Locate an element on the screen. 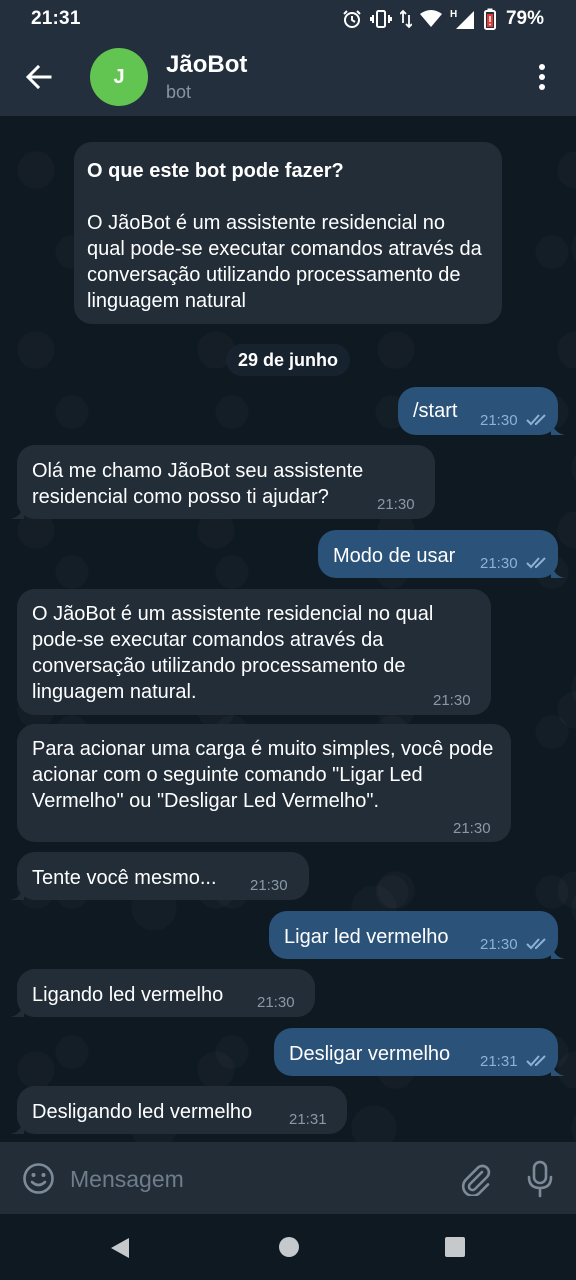 The image size is (576, 1280). message-text: /start is located at coordinates (435, 411).